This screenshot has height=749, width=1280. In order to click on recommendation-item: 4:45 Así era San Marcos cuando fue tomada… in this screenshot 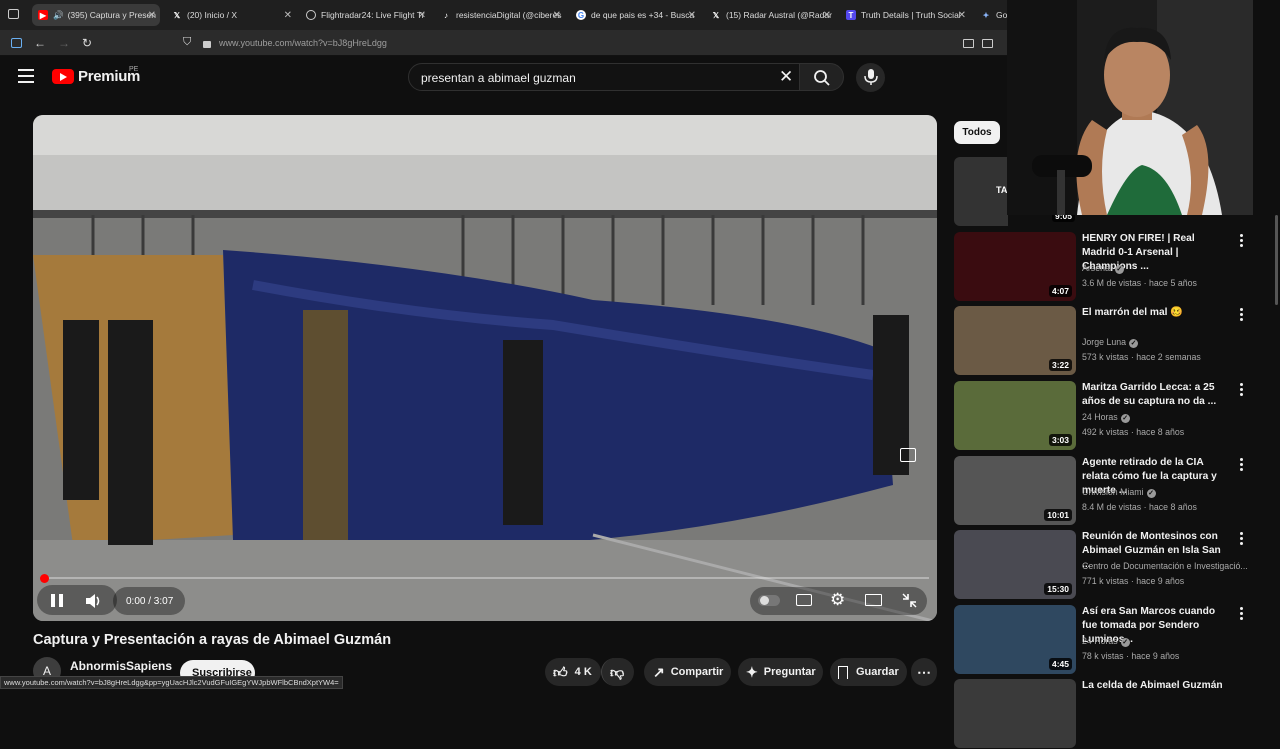, I will do `click(1104, 640)`.